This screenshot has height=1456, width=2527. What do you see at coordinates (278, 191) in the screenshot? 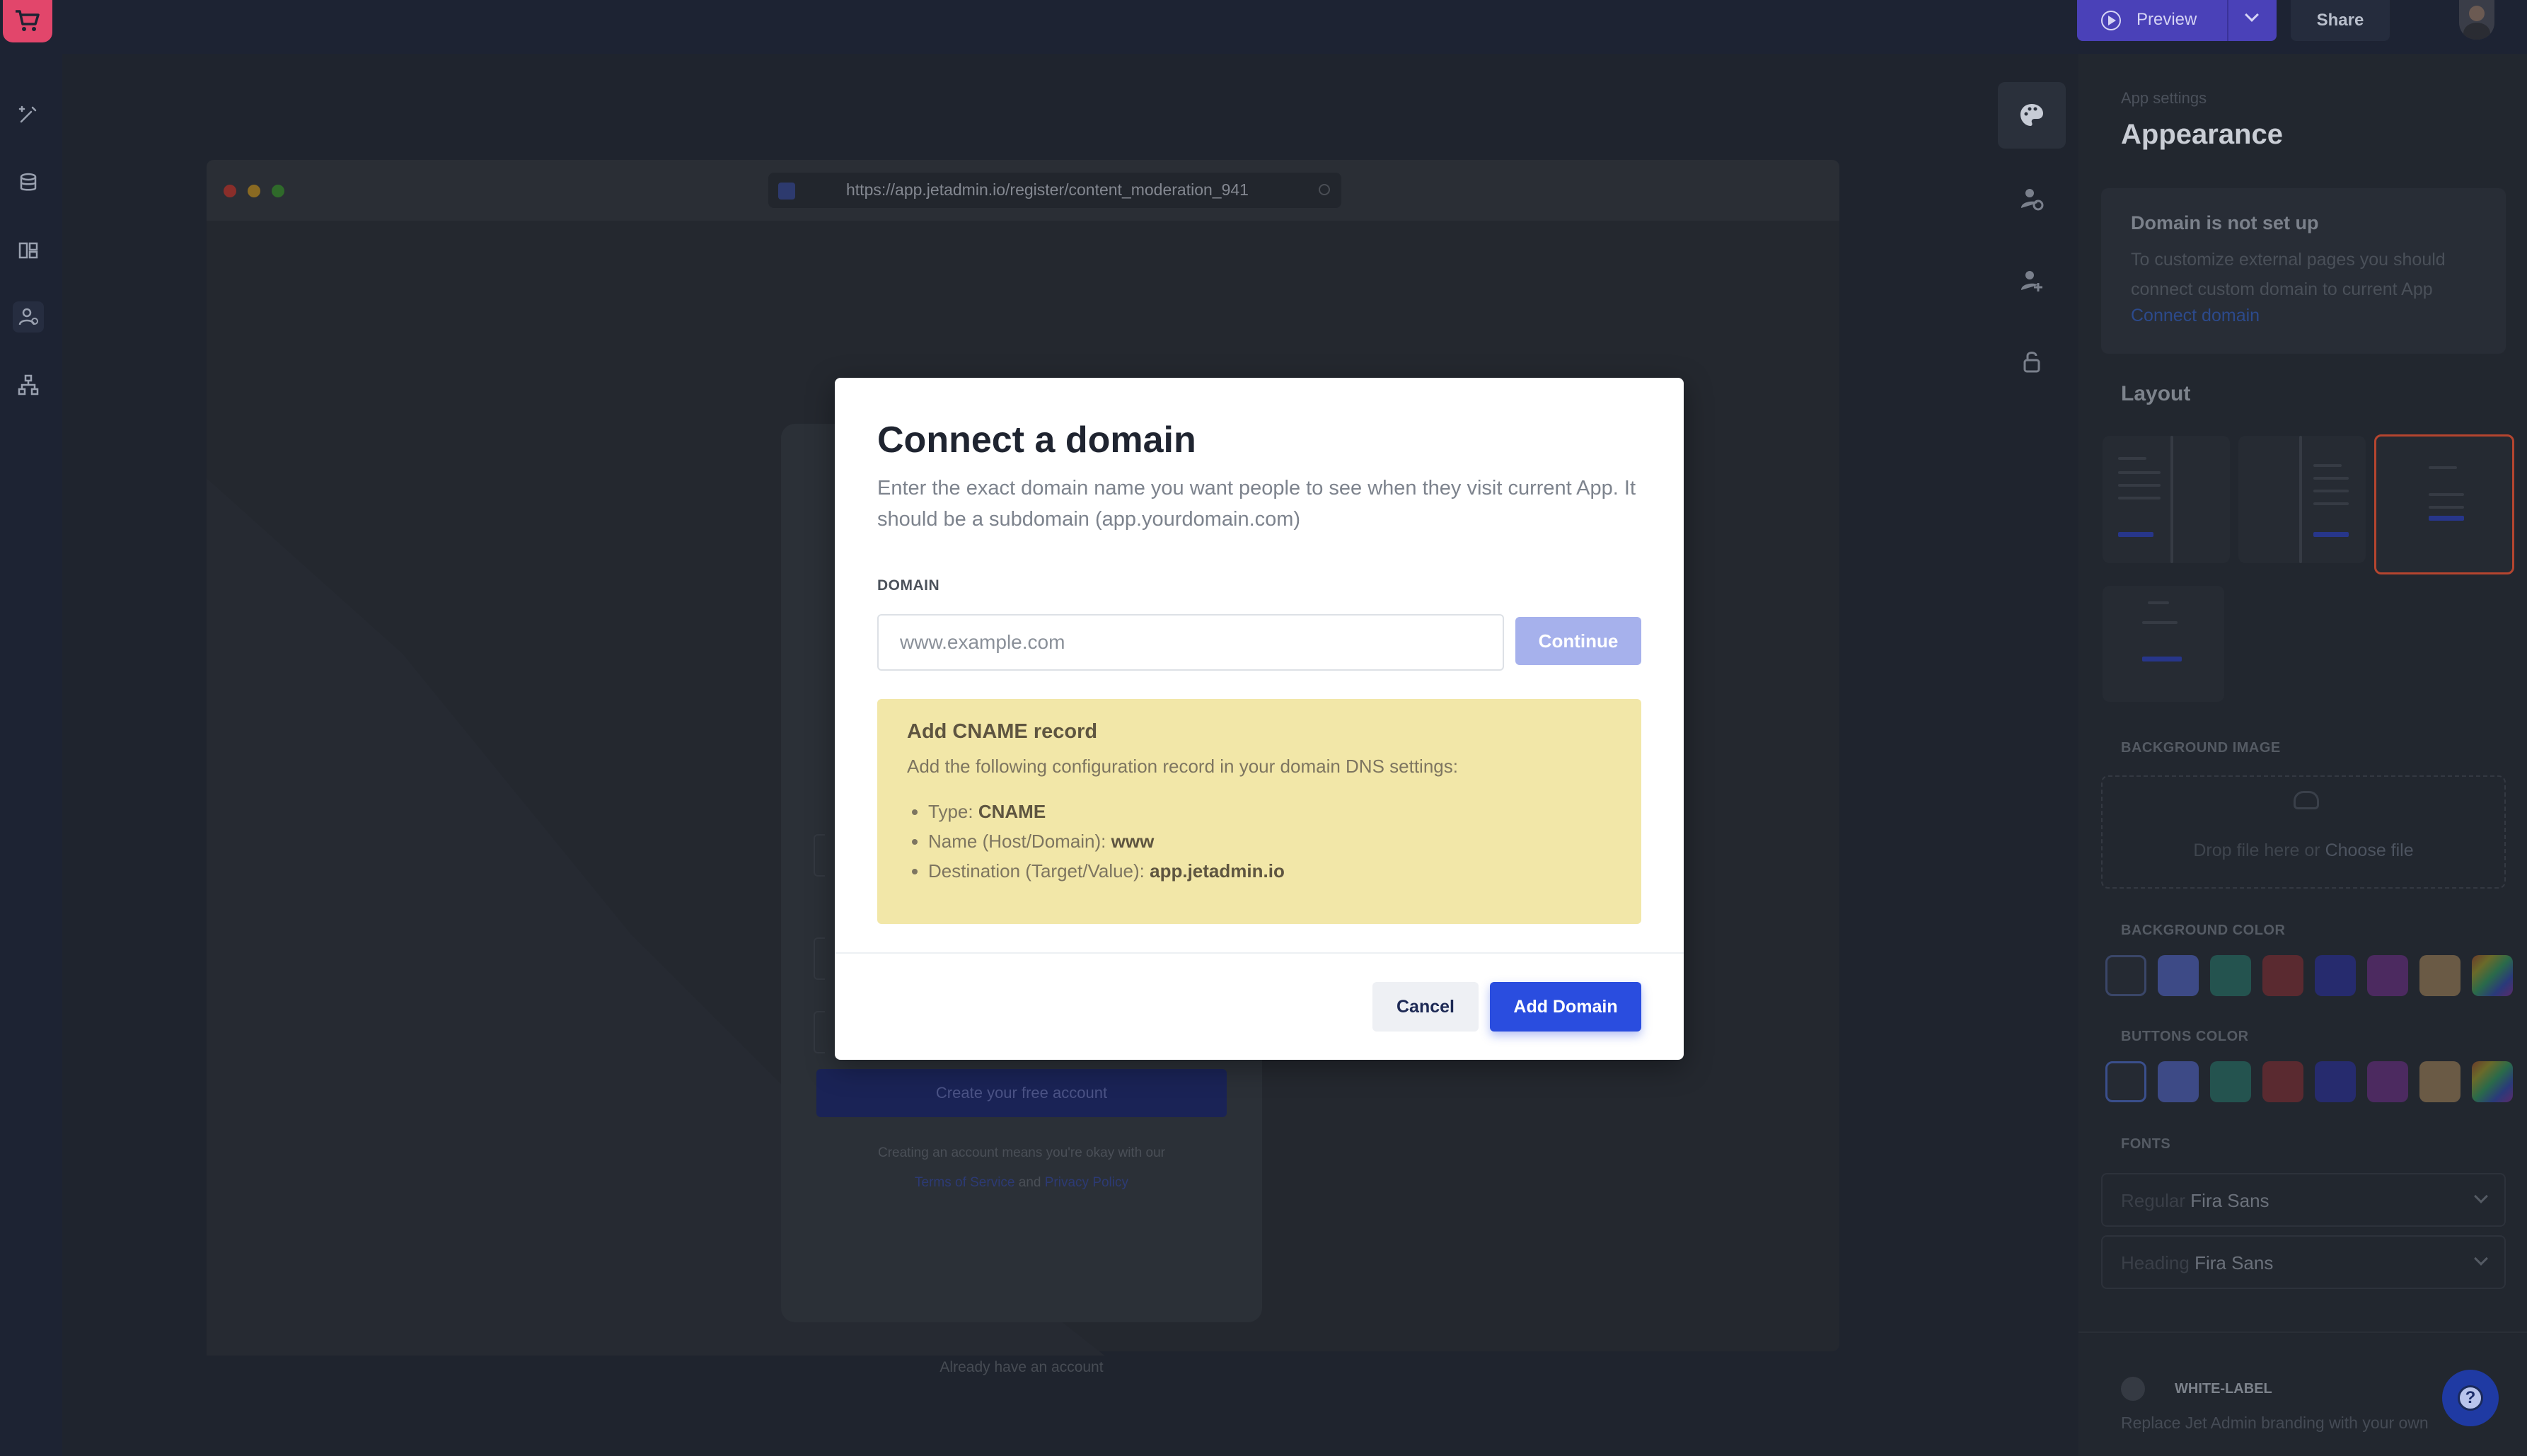
I see `maximize-dot` at bounding box center [278, 191].